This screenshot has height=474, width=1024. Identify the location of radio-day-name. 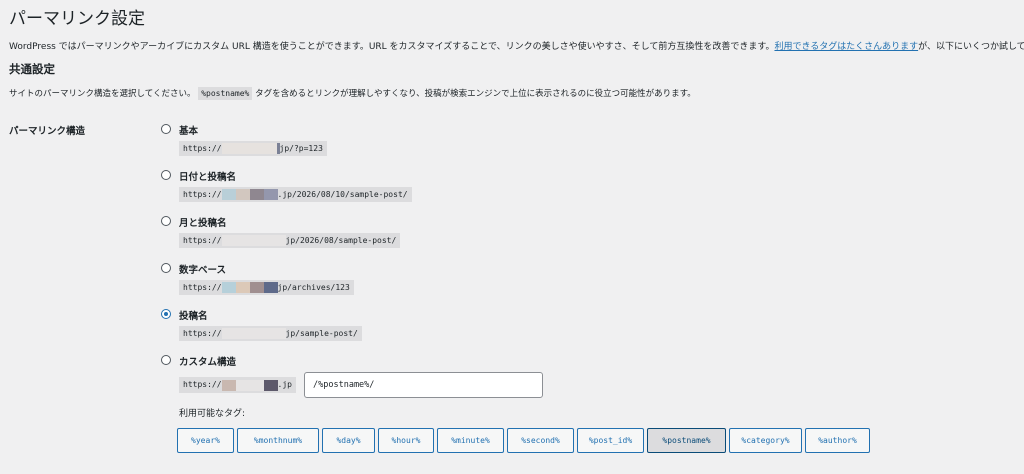
(166, 175).